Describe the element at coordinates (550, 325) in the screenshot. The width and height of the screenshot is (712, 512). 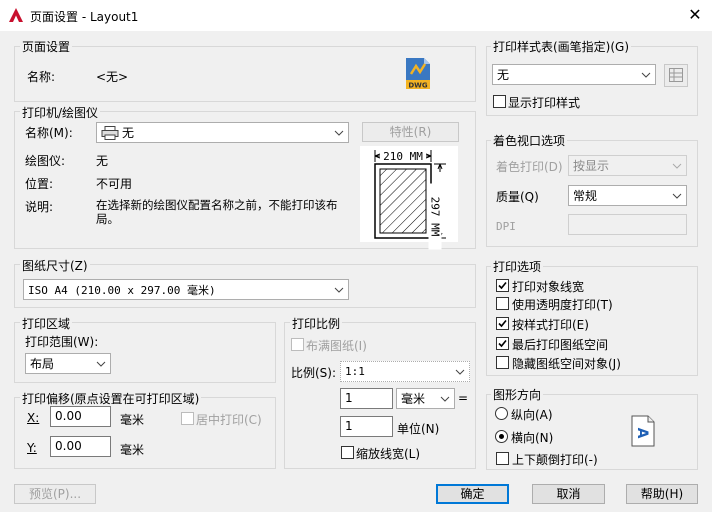
I see `plot-with-styles-label: 按样式打印(E)` at that location.